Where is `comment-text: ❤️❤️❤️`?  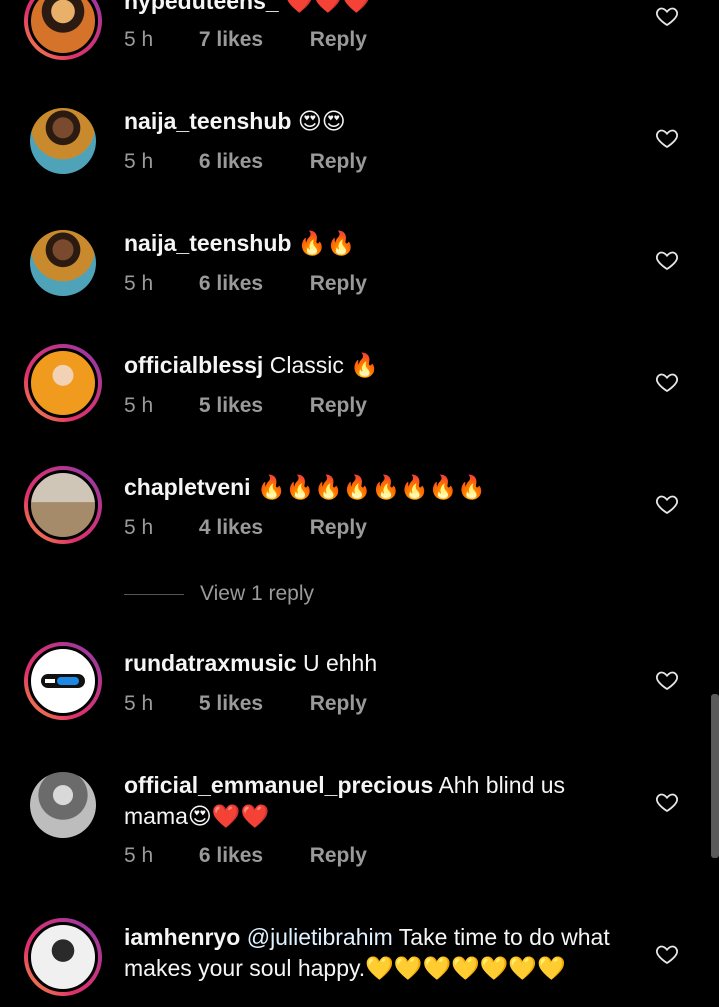
comment-text: ❤️❤️❤️ is located at coordinates (328, 7).